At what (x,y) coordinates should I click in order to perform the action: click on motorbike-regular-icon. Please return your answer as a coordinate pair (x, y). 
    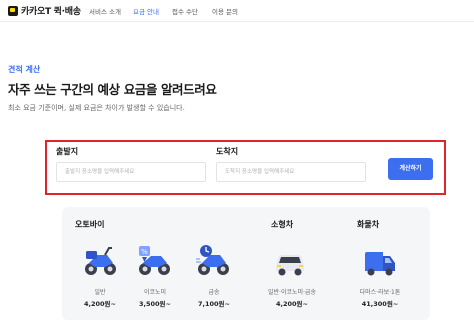
    Looking at the image, I should click on (100, 261).